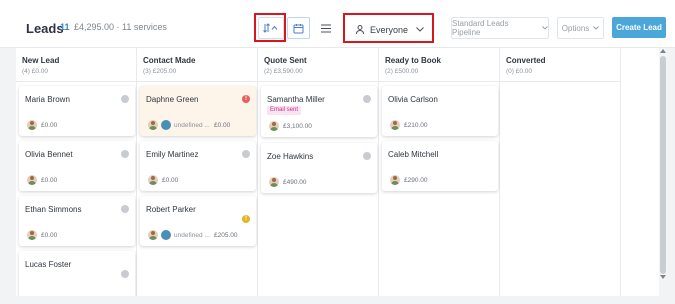 Image resolution: width=675 pixels, height=304 pixels. I want to click on column-stat: (4) £0.00, so click(35, 71).